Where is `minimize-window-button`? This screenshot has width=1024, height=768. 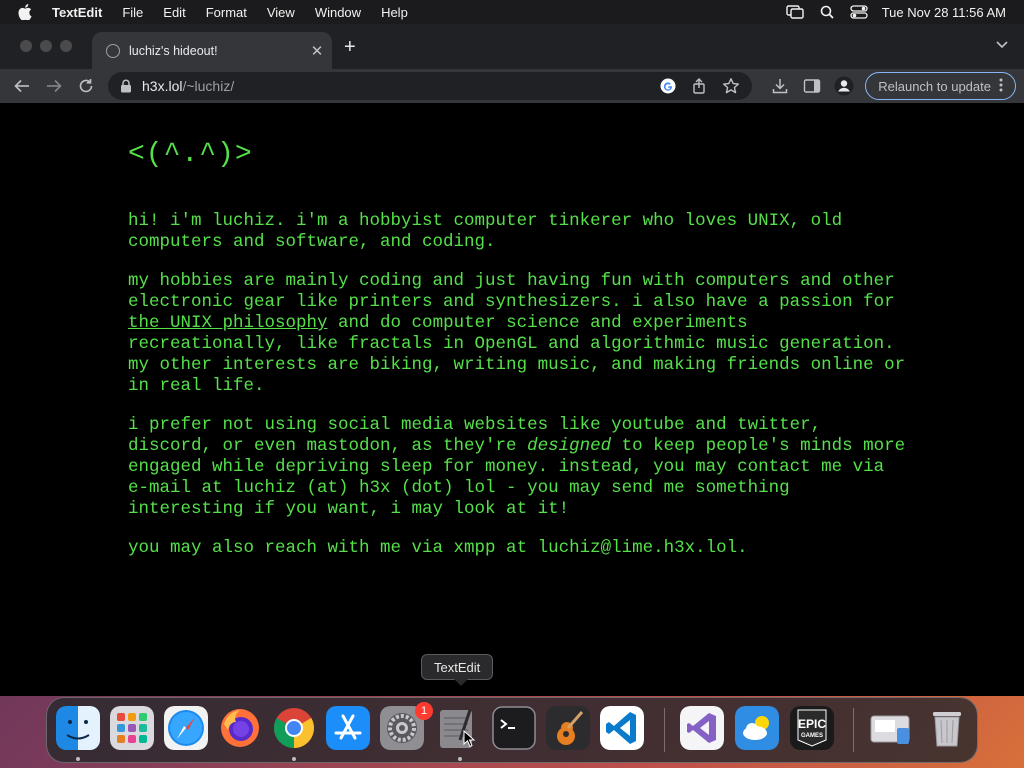
minimize-window-button is located at coordinates (46, 46).